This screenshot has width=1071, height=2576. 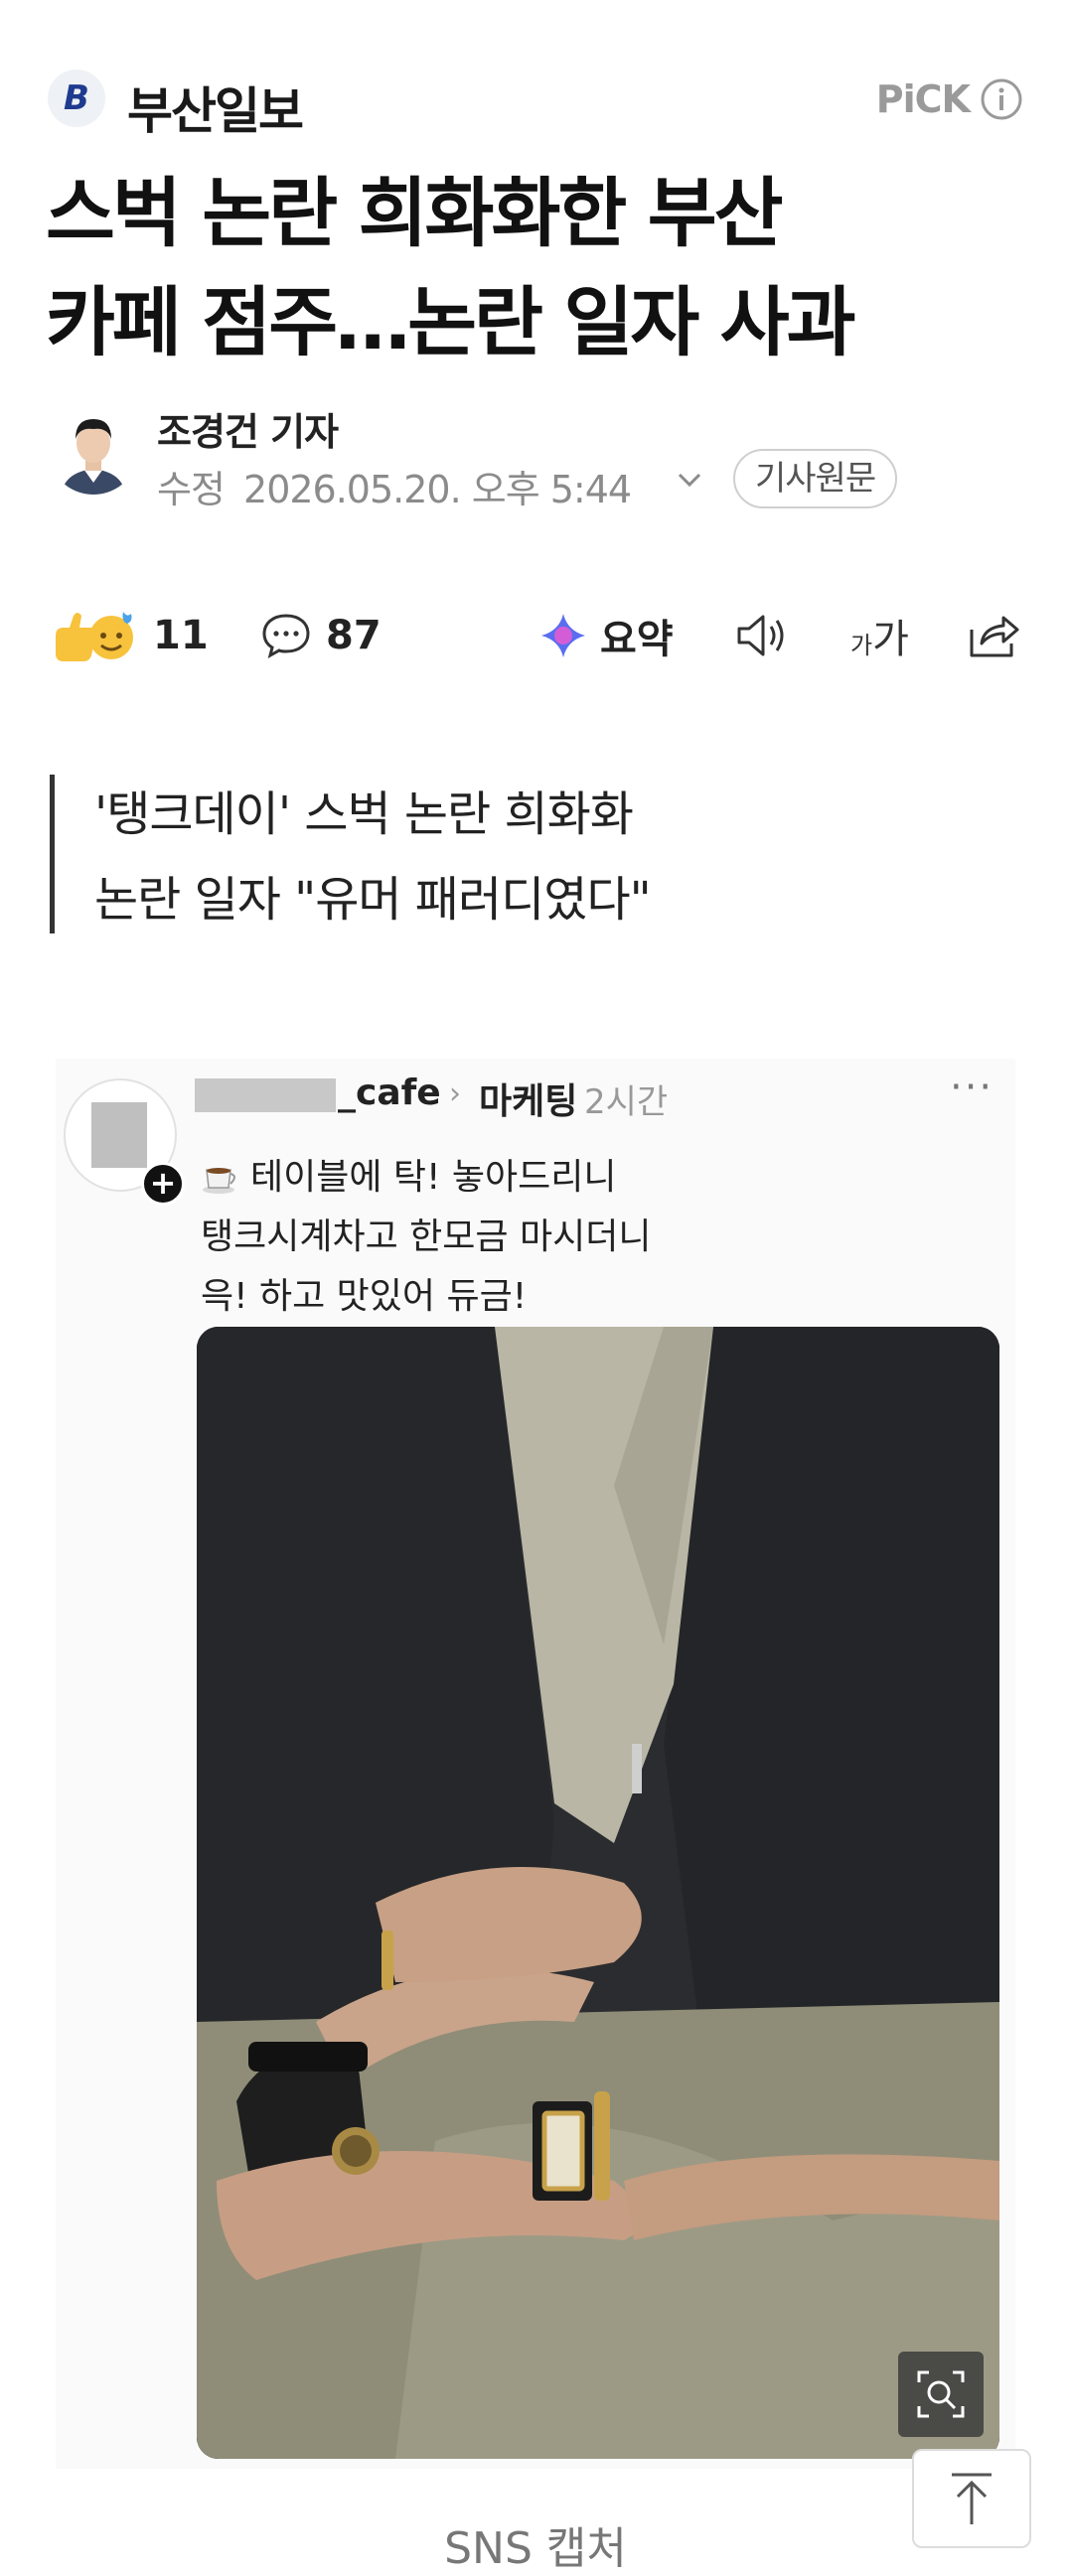 What do you see at coordinates (815, 479) in the screenshot?
I see `original-article-button: 기사원문` at bounding box center [815, 479].